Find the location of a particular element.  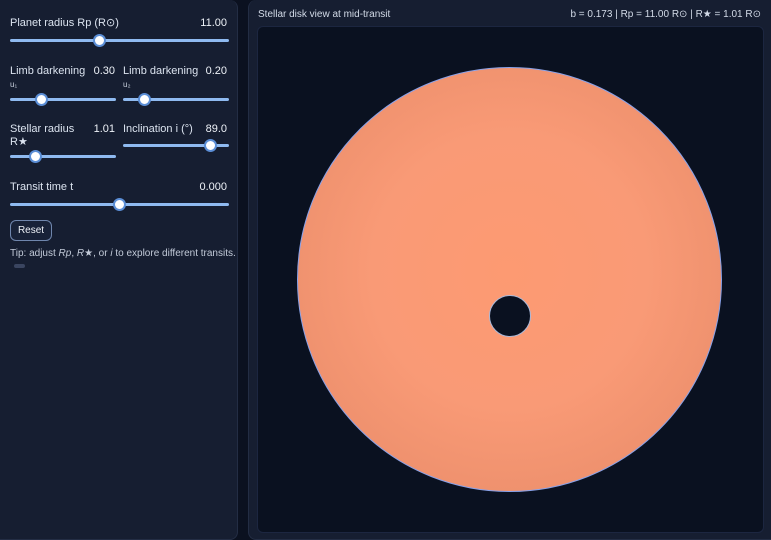

planet-shadow is located at coordinates (510, 316).